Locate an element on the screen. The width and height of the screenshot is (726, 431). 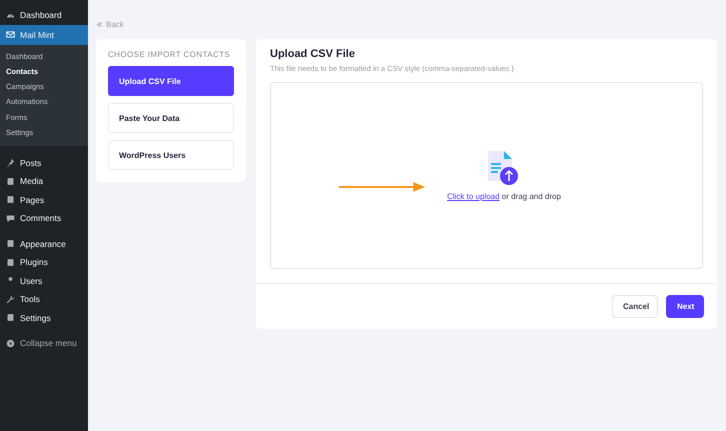
menu-item: Mail Mint is located at coordinates (44, 34).